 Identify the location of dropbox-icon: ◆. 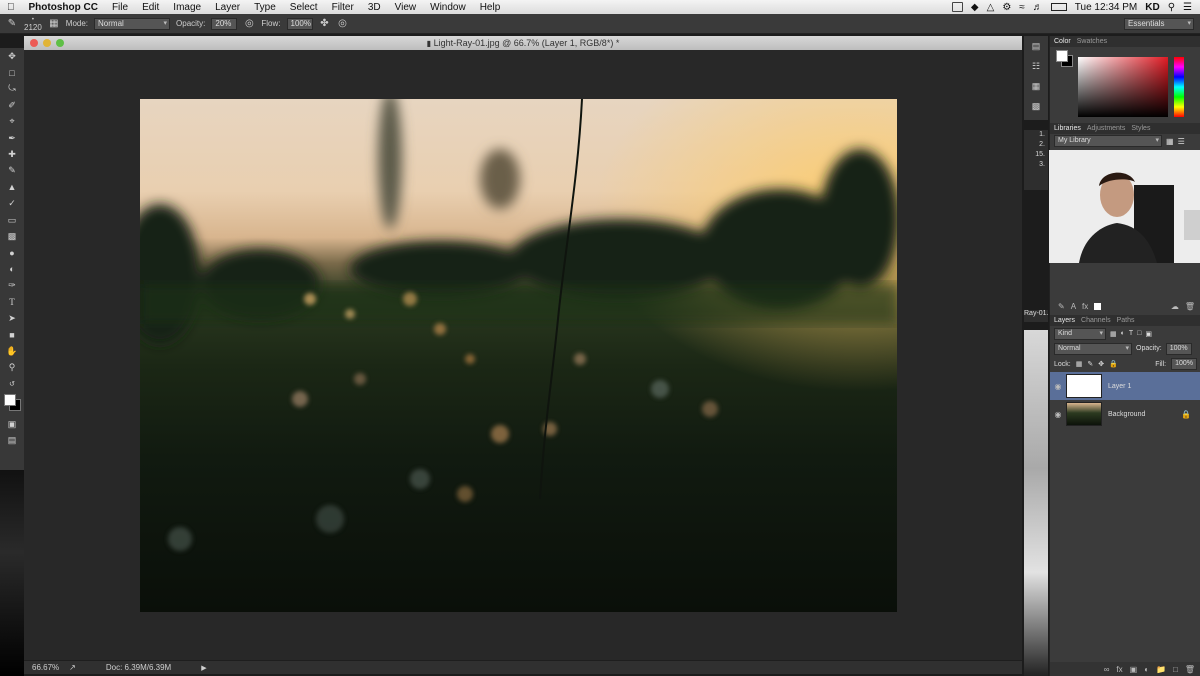
(975, 7).